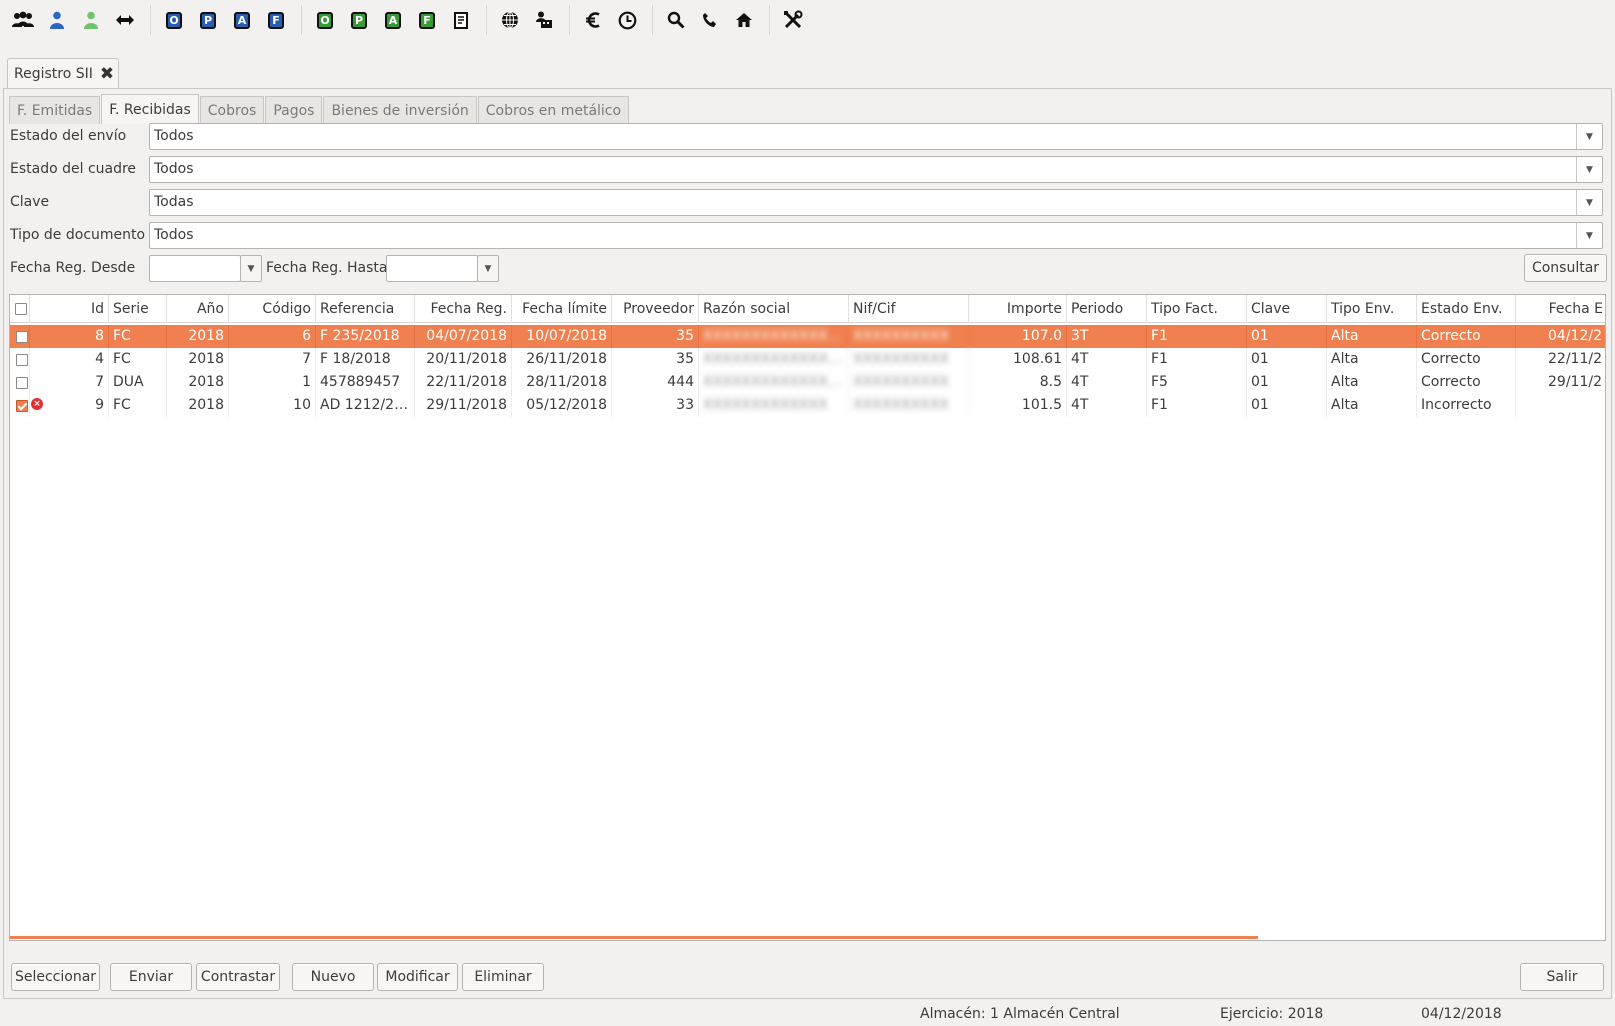  What do you see at coordinates (544, 20) in the screenshot?
I see `person-building-icon` at bounding box center [544, 20].